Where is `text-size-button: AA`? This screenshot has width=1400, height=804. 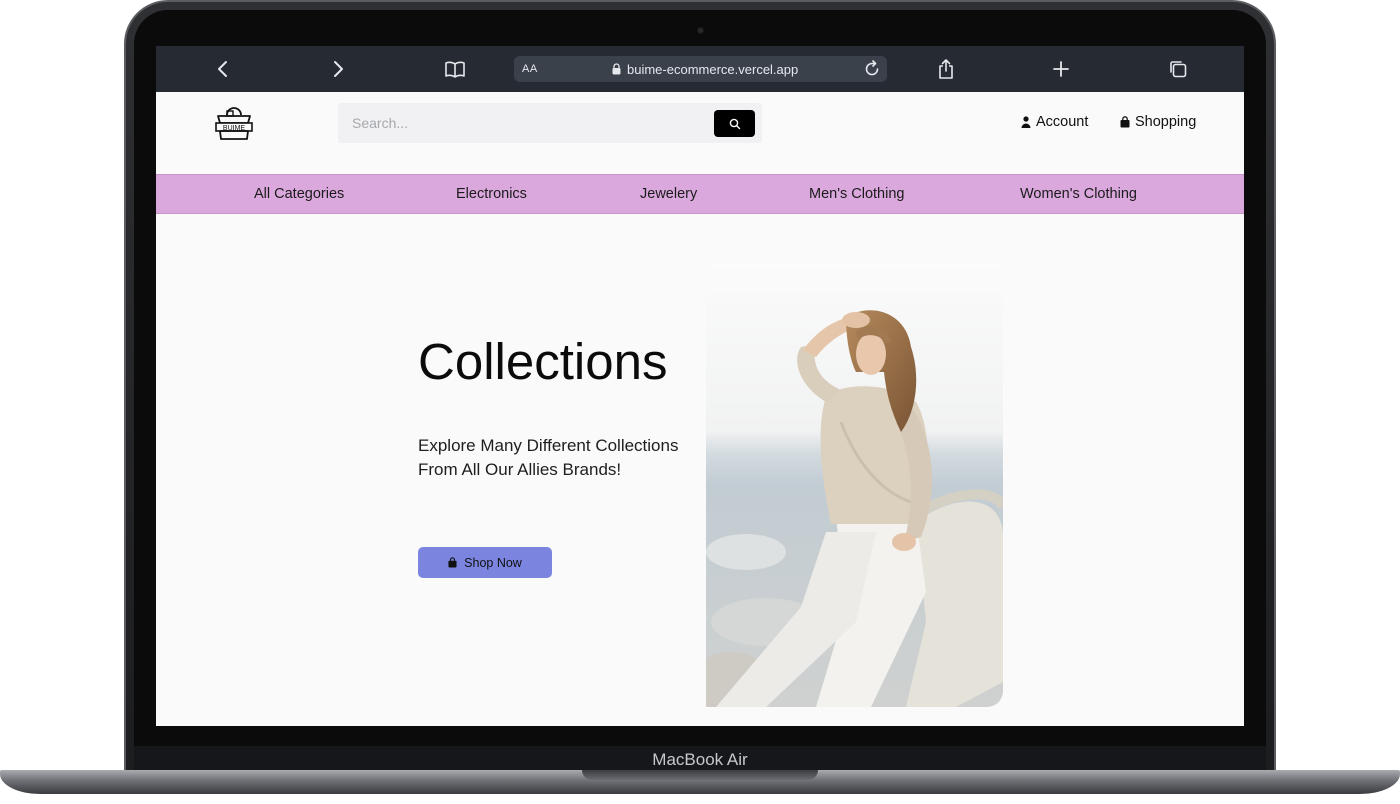 text-size-button: AA is located at coordinates (530, 69).